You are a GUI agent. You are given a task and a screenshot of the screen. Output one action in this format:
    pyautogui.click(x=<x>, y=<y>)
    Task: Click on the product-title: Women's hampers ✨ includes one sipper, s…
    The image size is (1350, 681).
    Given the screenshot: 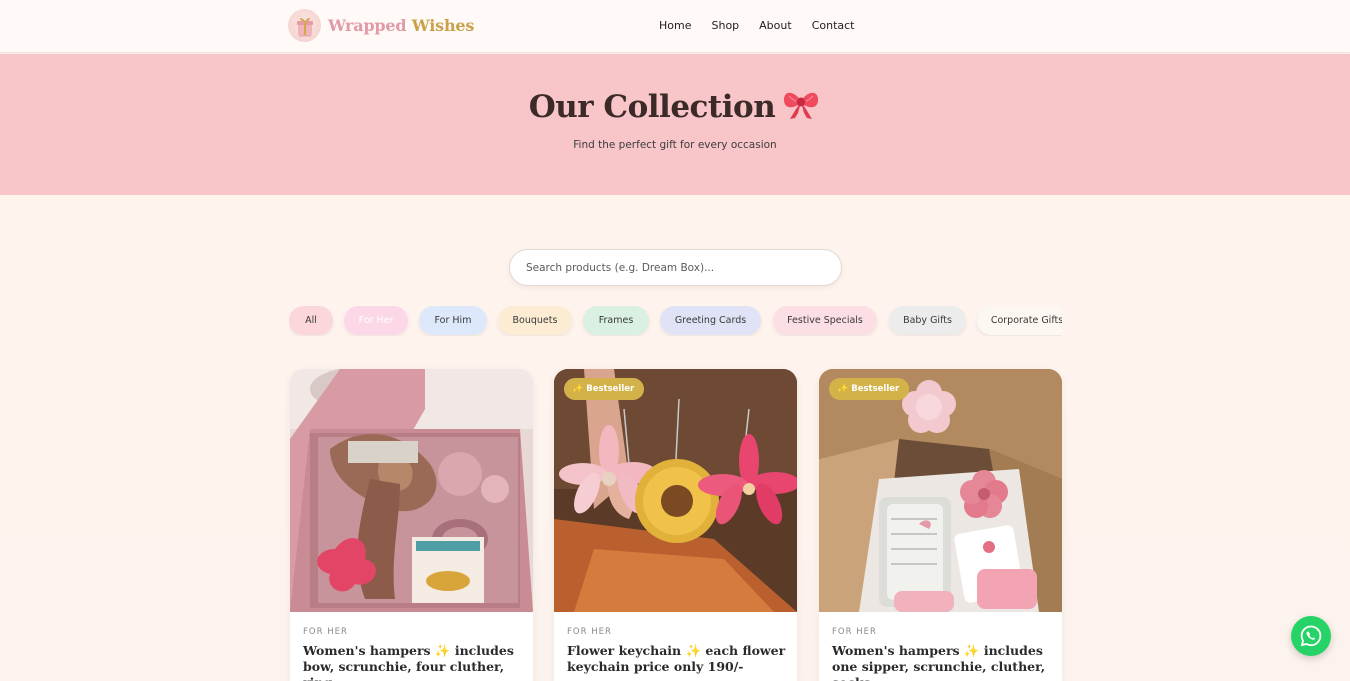 What is the action you would take?
    pyautogui.click(x=942, y=662)
    